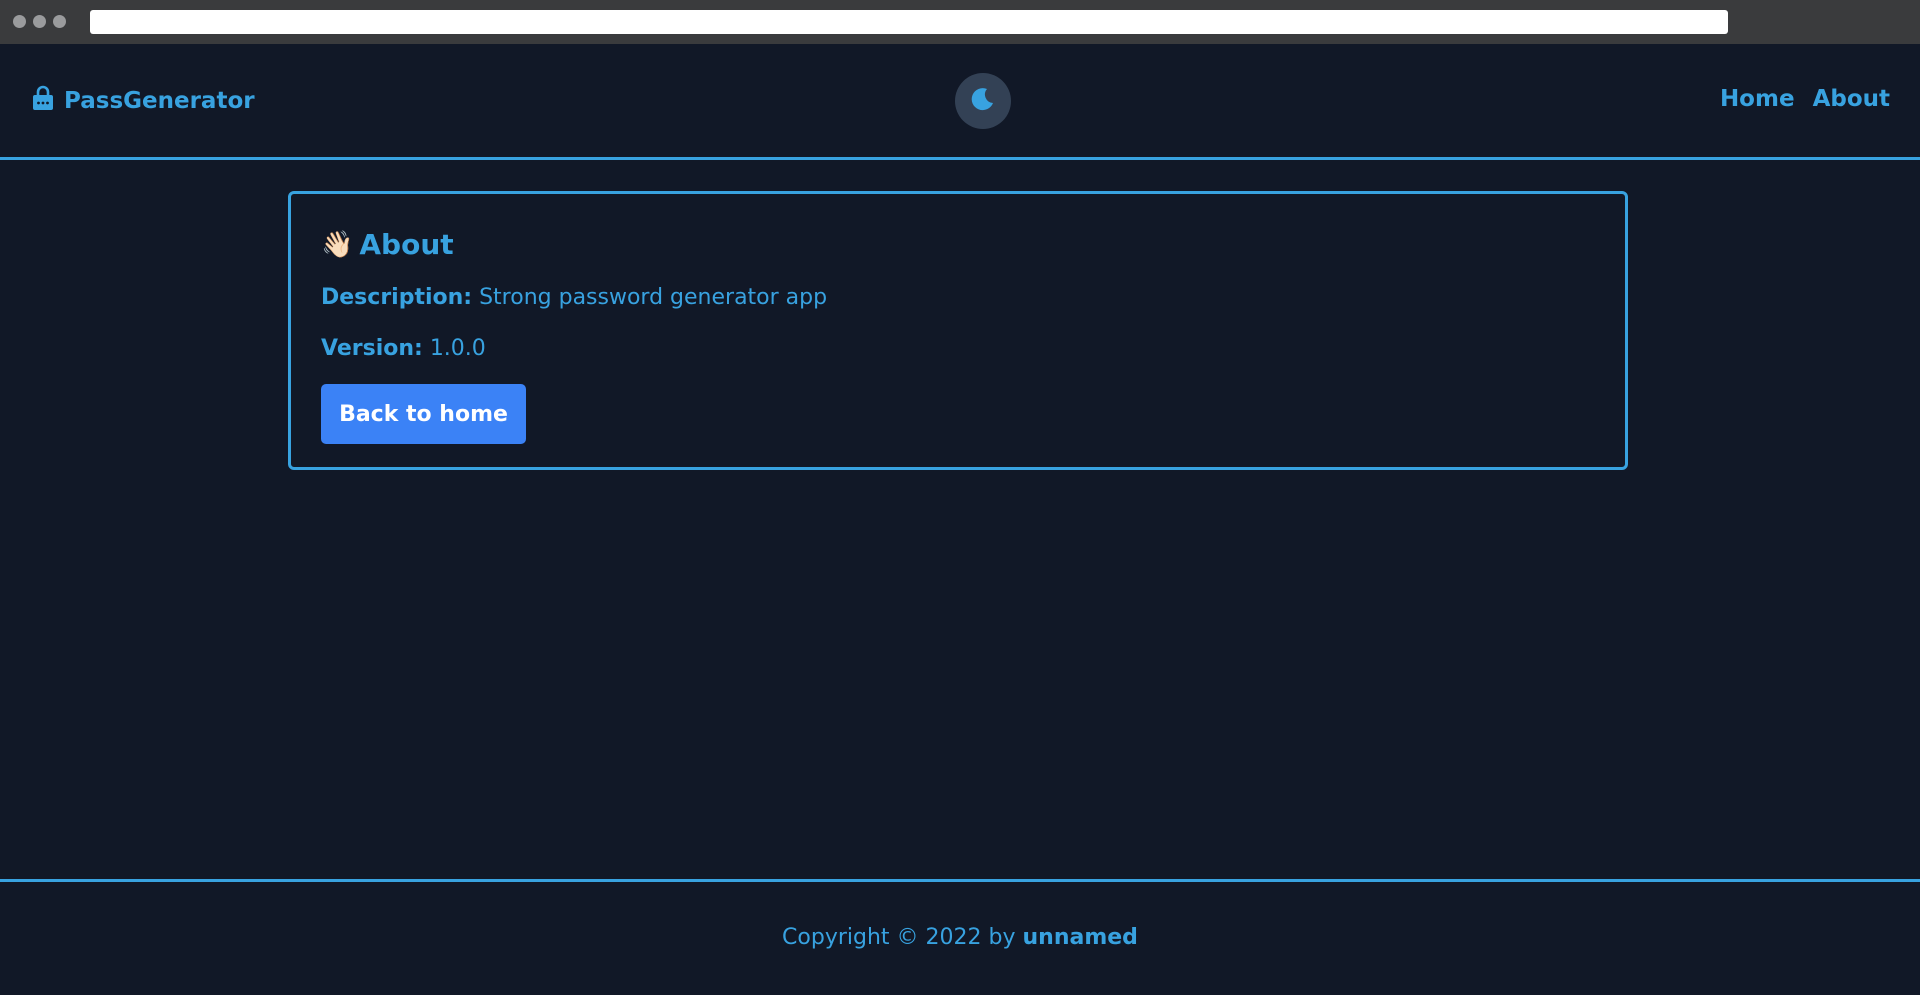 Image resolution: width=1920 pixels, height=995 pixels. What do you see at coordinates (43, 101) in the screenshot?
I see `lock-icon` at bounding box center [43, 101].